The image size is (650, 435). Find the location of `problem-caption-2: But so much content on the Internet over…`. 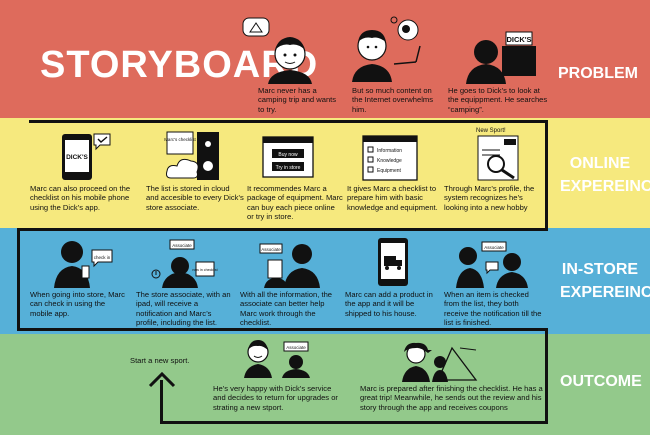

problem-caption-2: But so much content on the Internet over… is located at coordinates (393, 100).